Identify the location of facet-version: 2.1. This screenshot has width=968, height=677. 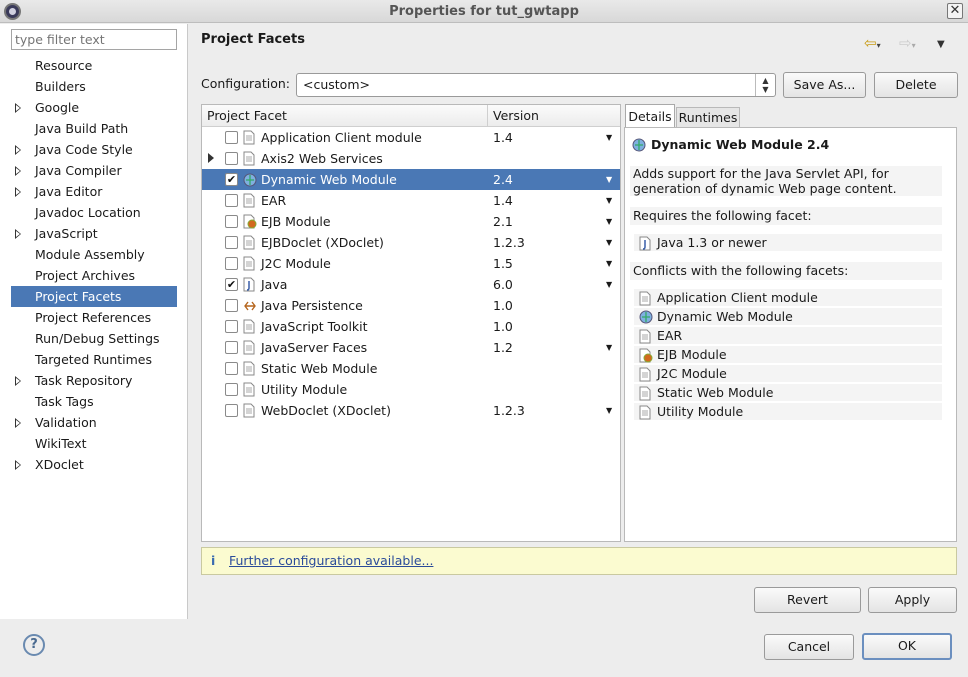
(503, 221).